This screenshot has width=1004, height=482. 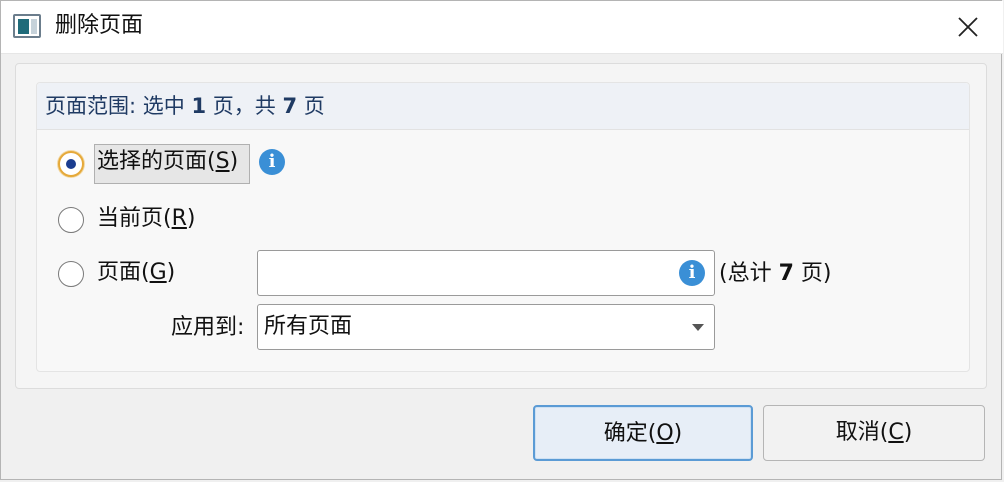 What do you see at coordinates (71, 274) in the screenshot?
I see `radio-pages` at bounding box center [71, 274].